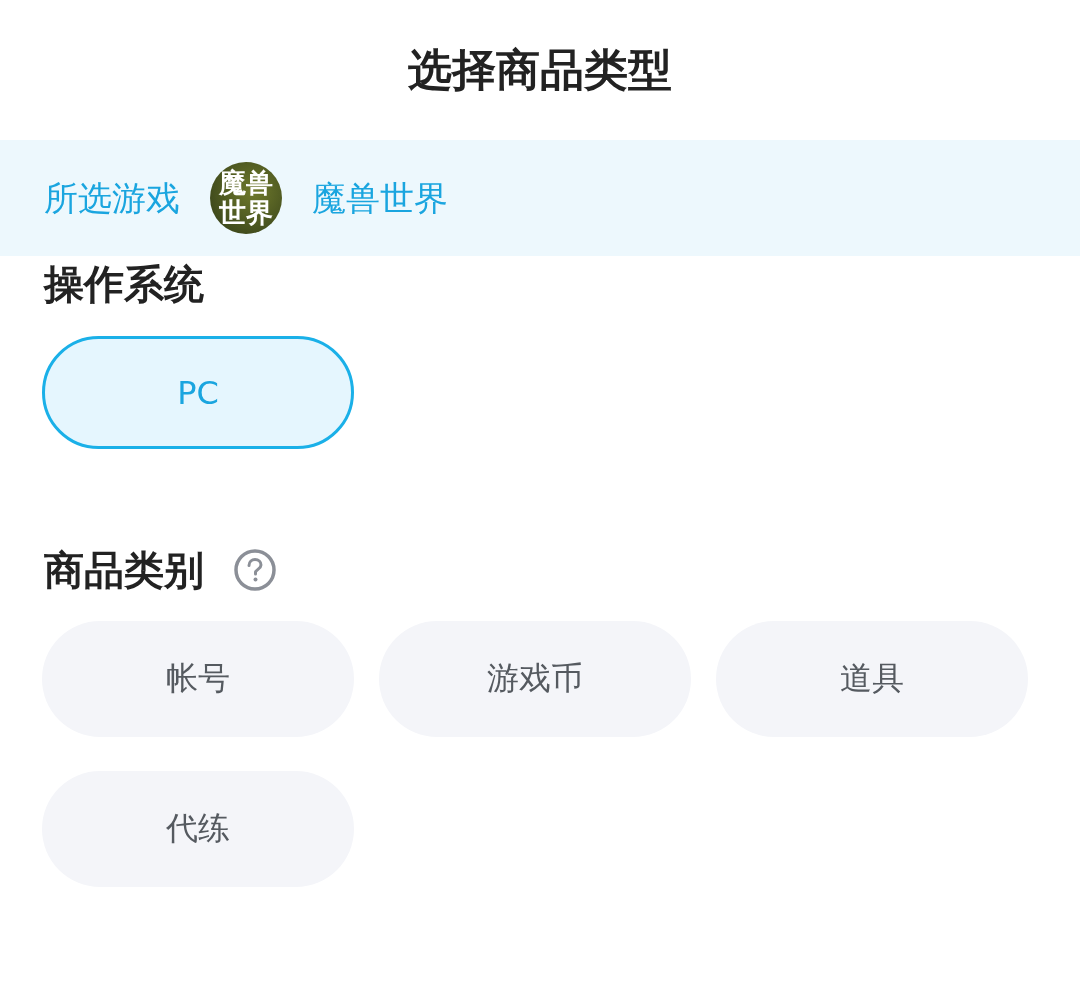 This screenshot has height=997, width=1080. What do you see at coordinates (246, 198) in the screenshot?
I see `game-logo: 魔兽世界` at bounding box center [246, 198].